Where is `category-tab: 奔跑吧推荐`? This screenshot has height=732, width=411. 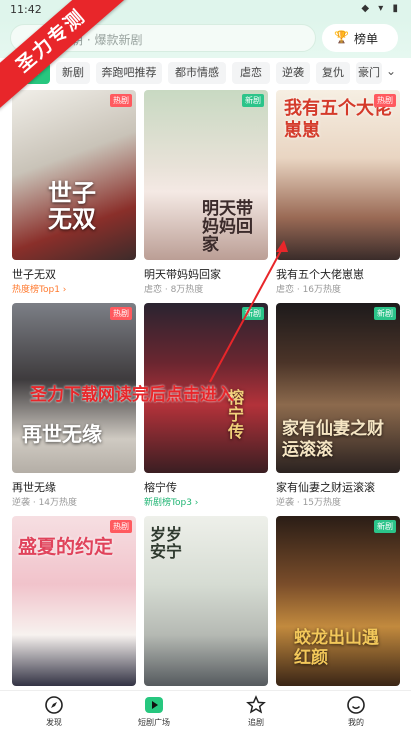 category-tab: 奔跑吧推荐 is located at coordinates (129, 73).